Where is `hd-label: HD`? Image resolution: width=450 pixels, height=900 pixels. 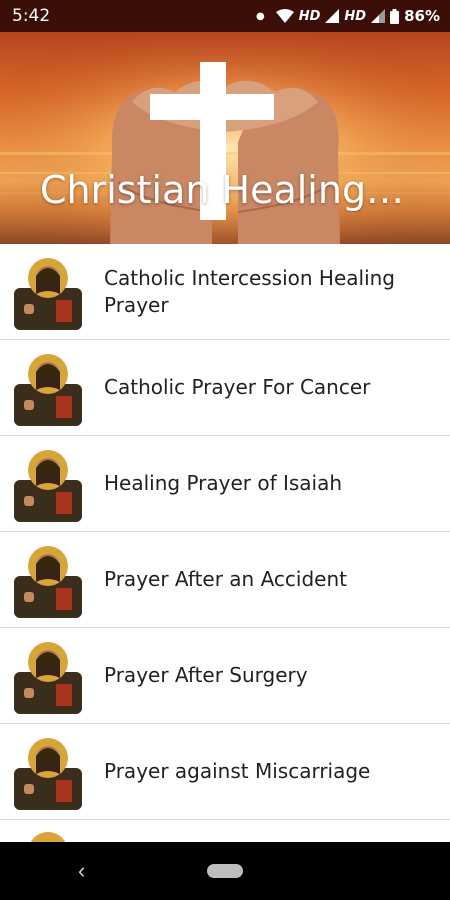 hd-label: HD is located at coordinates (309, 16).